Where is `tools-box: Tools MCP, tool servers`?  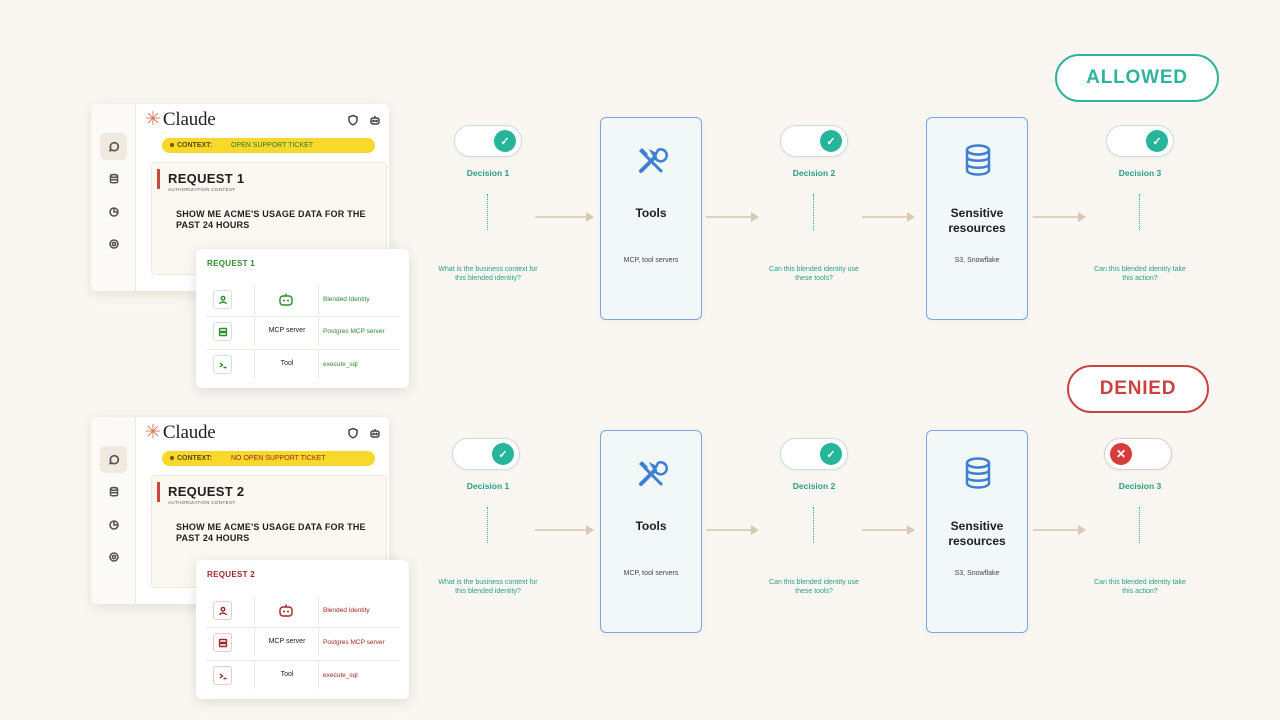
tools-box: Tools MCP, tool servers is located at coordinates (651, 531).